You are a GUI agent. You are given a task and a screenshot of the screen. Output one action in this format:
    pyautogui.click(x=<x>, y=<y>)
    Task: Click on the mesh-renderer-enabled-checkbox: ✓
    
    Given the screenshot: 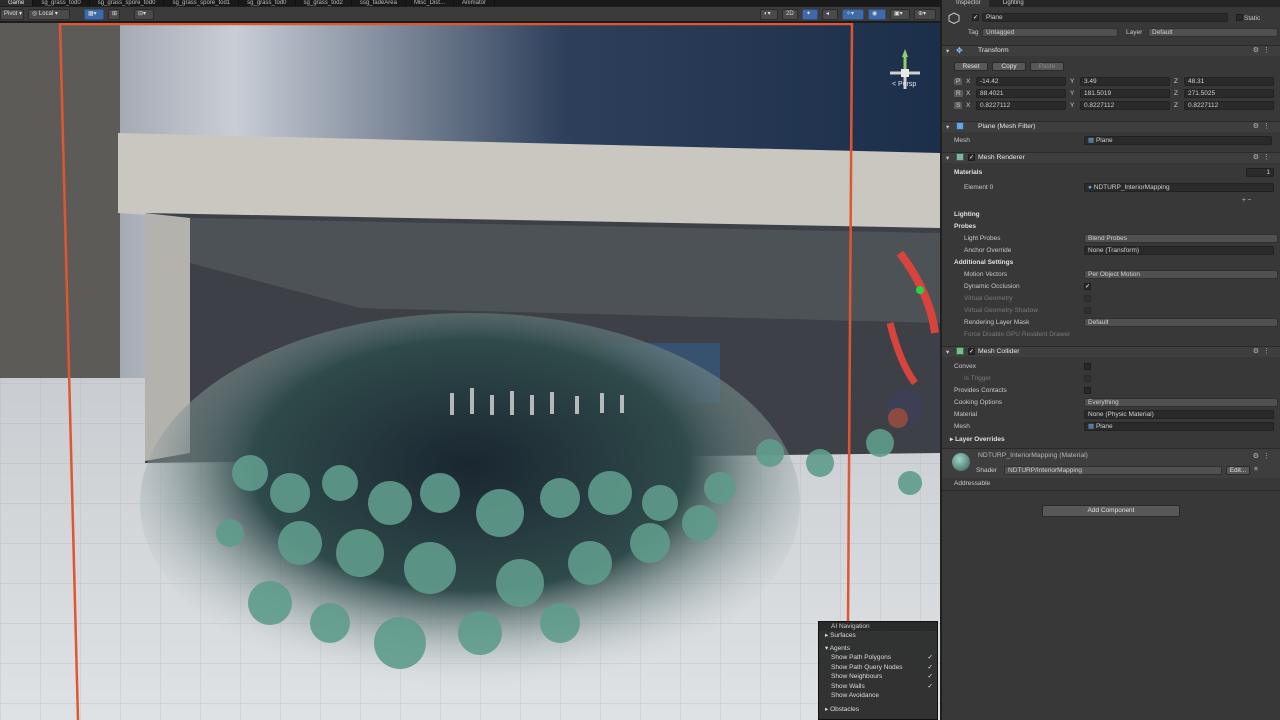 What is the action you would take?
    pyautogui.click(x=971, y=157)
    